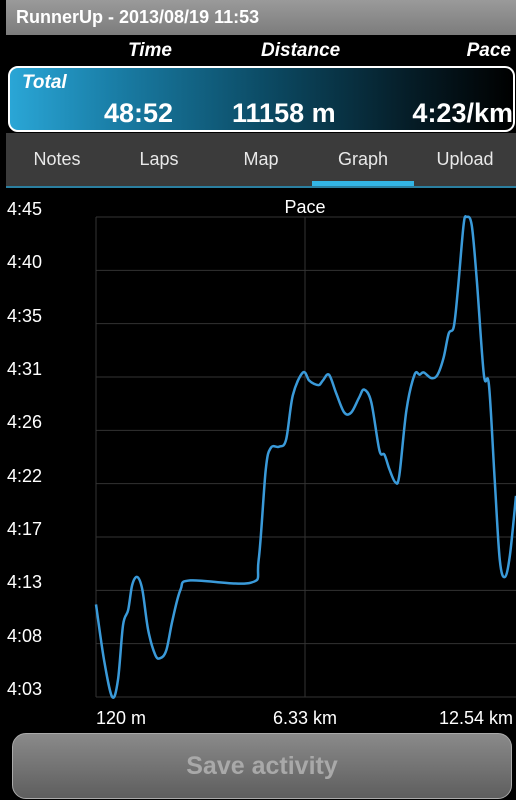  What do you see at coordinates (25, 315) in the screenshot?
I see `y-tick-label: 4:35` at bounding box center [25, 315].